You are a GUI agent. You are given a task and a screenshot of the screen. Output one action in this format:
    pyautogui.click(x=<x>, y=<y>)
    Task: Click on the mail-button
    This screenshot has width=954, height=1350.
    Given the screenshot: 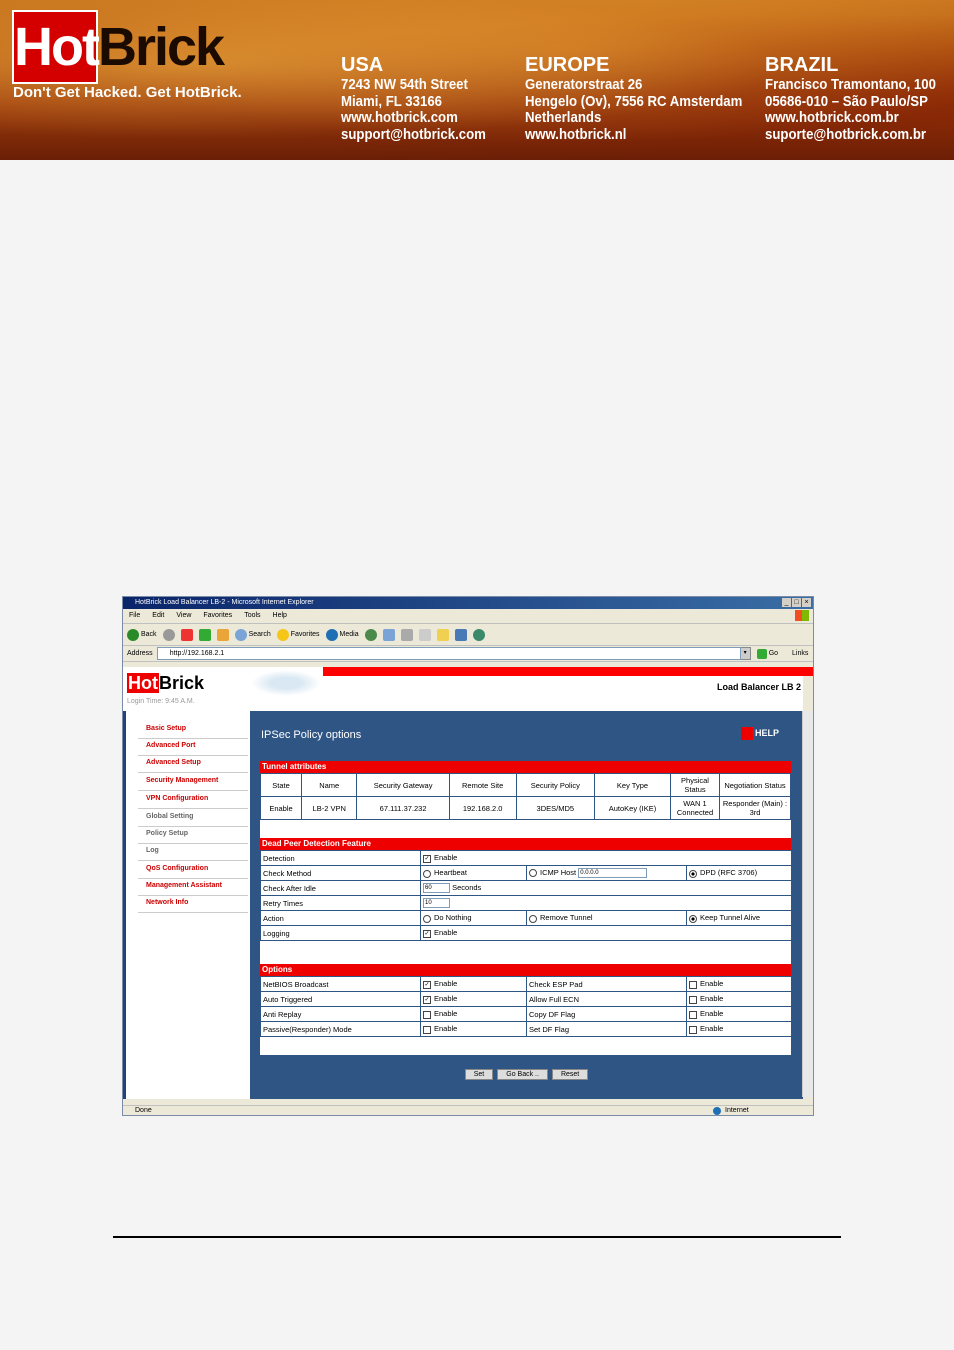 What is the action you would take?
    pyautogui.click(x=388, y=634)
    